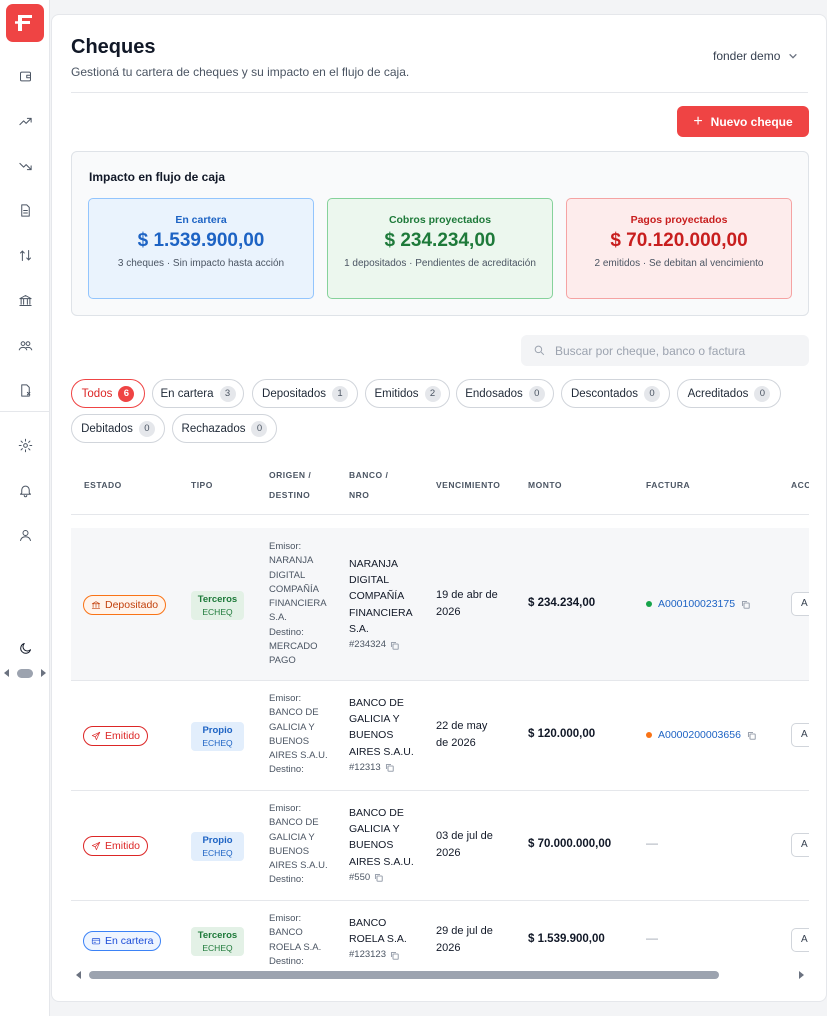 This screenshot has width=827, height=1016. What do you see at coordinates (290, 485) in the screenshot?
I see `col-origen: ORIGEN / DESTINO` at bounding box center [290, 485].